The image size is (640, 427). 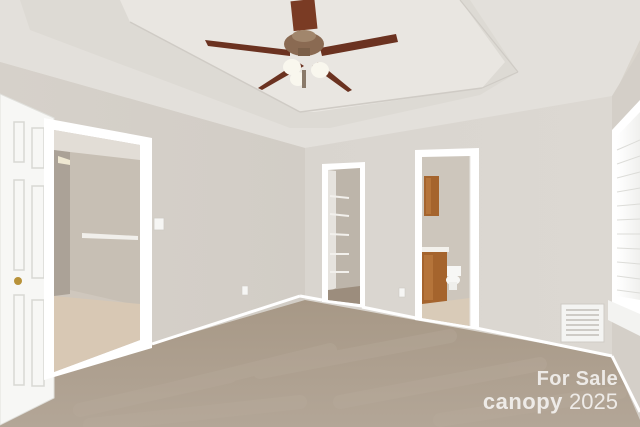 I want to click on watermark-brand-line: canopy 2025, so click(x=550, y=402).